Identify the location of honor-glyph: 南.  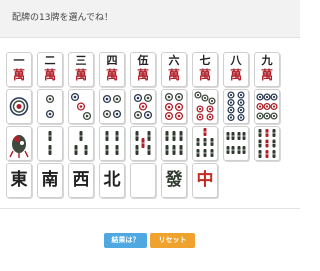
(50, 180).